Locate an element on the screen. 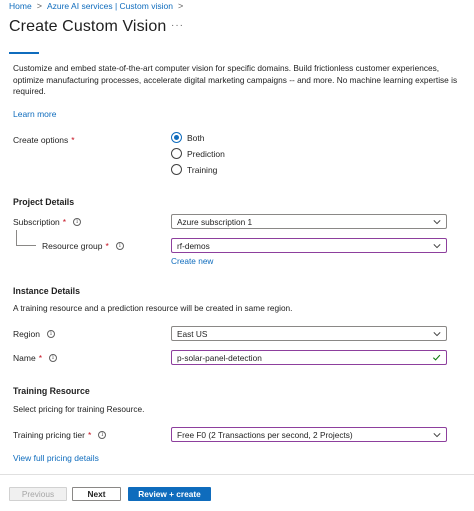 This screenshot has height=511, width=474. breadcrumb-services-link: Azure AI services | Custom vision is located at coordinates (110, 6).